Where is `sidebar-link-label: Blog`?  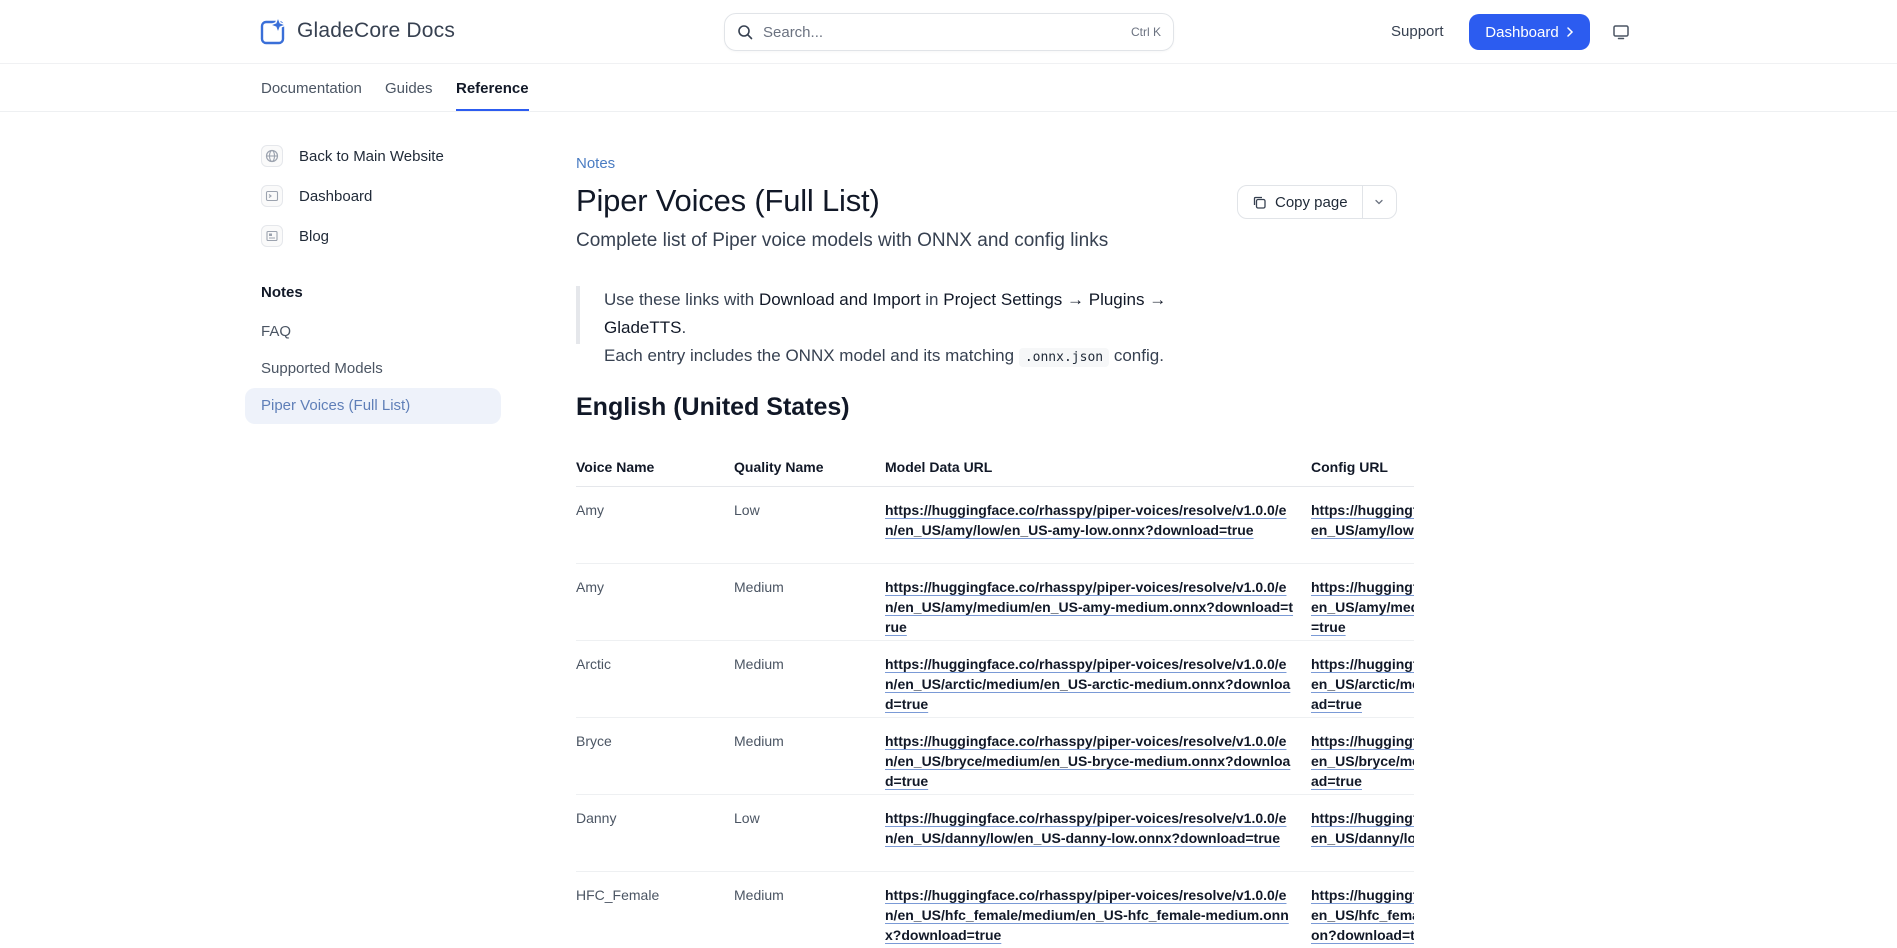 sidebar-link-label: Blog is located at coordinates (314, 236).